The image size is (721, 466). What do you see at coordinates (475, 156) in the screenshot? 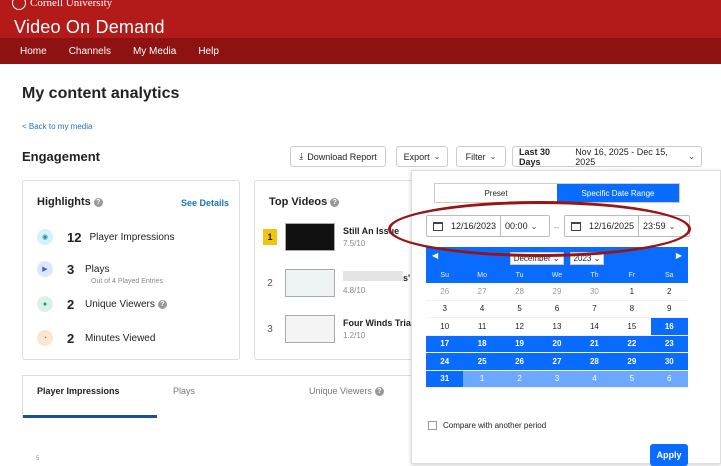
I see `filter-label: Filter` at bounding box center [475, 156].